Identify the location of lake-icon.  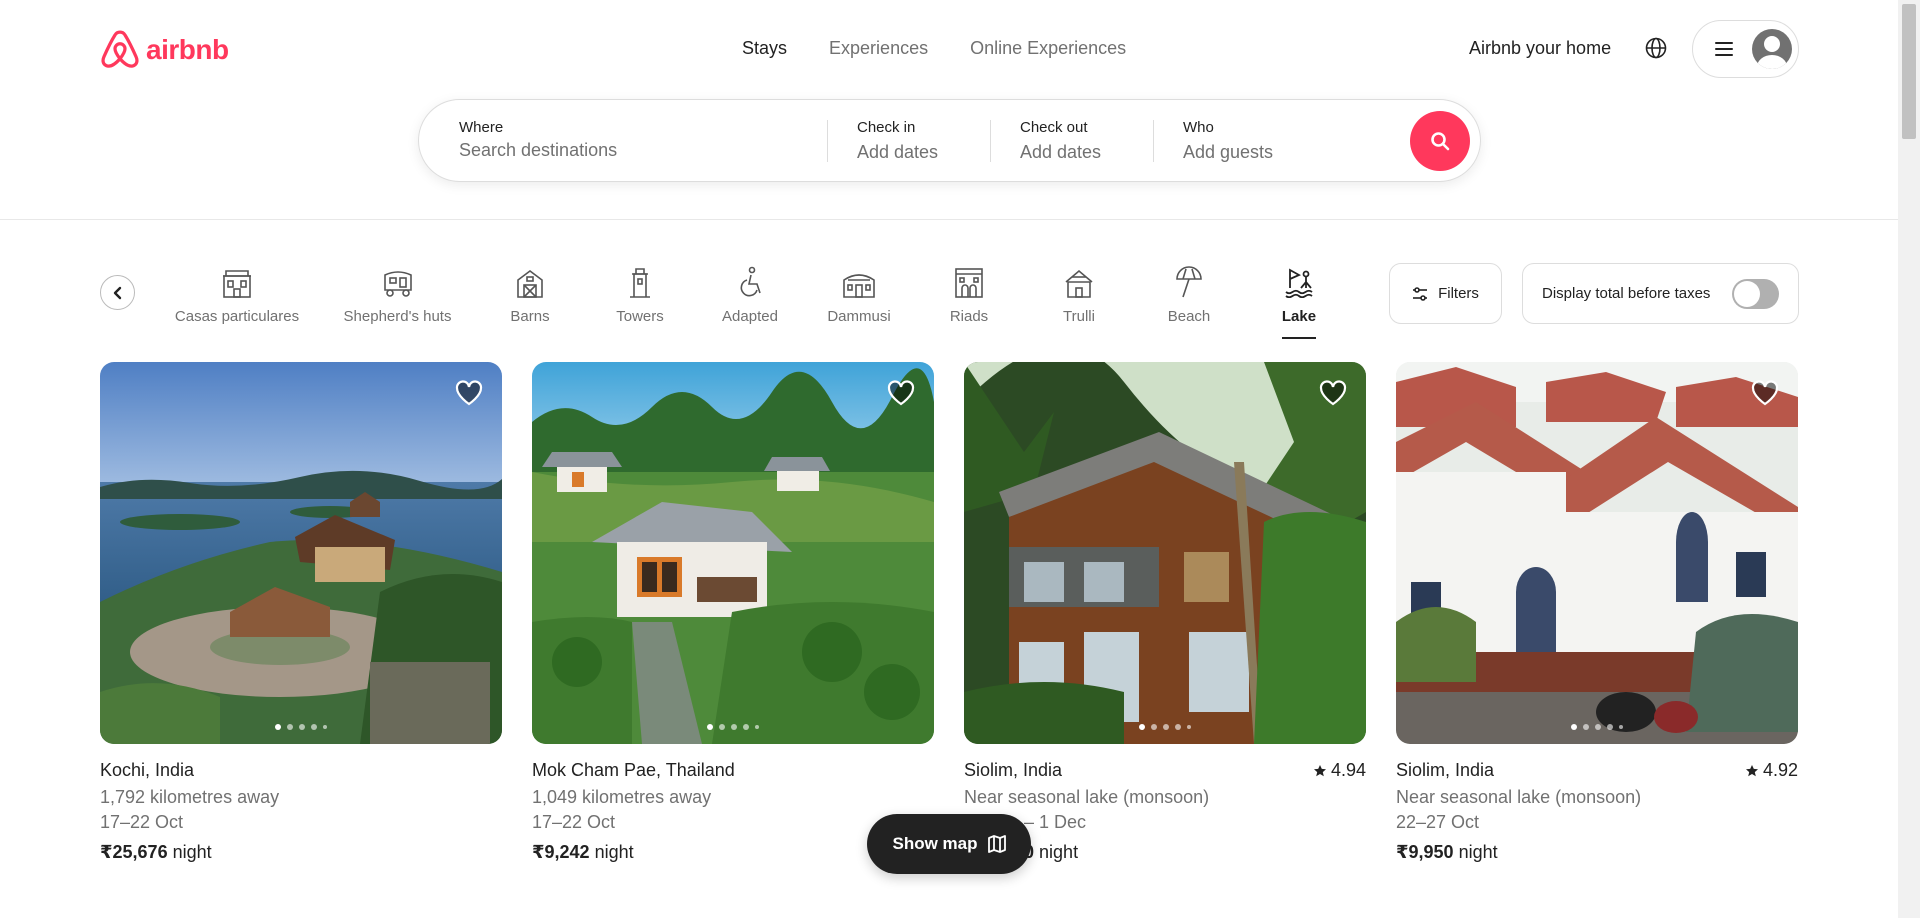
(1299, 283).